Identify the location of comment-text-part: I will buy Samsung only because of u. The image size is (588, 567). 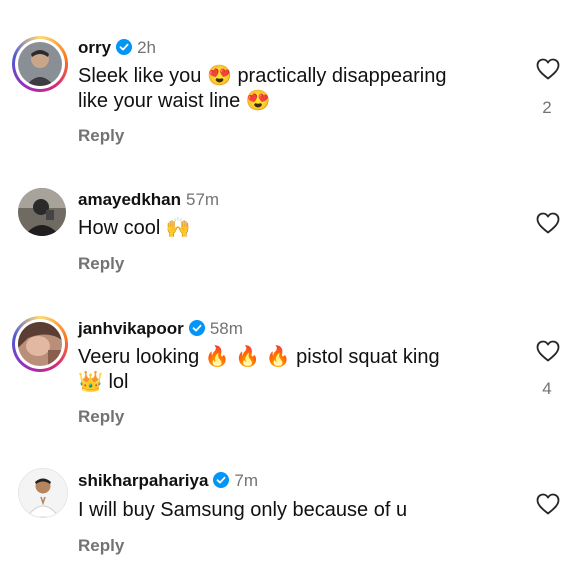
(243, 510).